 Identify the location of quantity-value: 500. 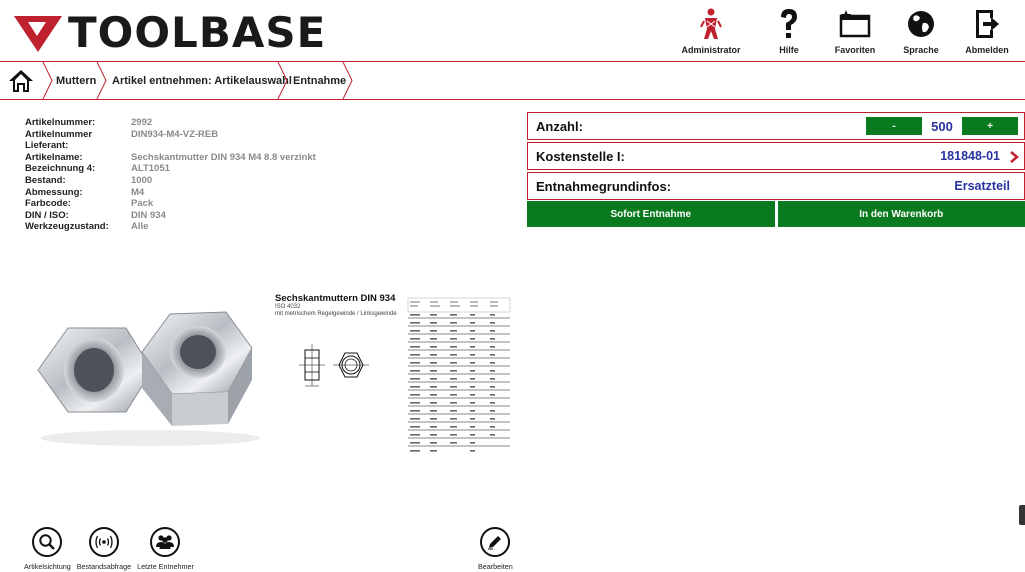
(942, 126).